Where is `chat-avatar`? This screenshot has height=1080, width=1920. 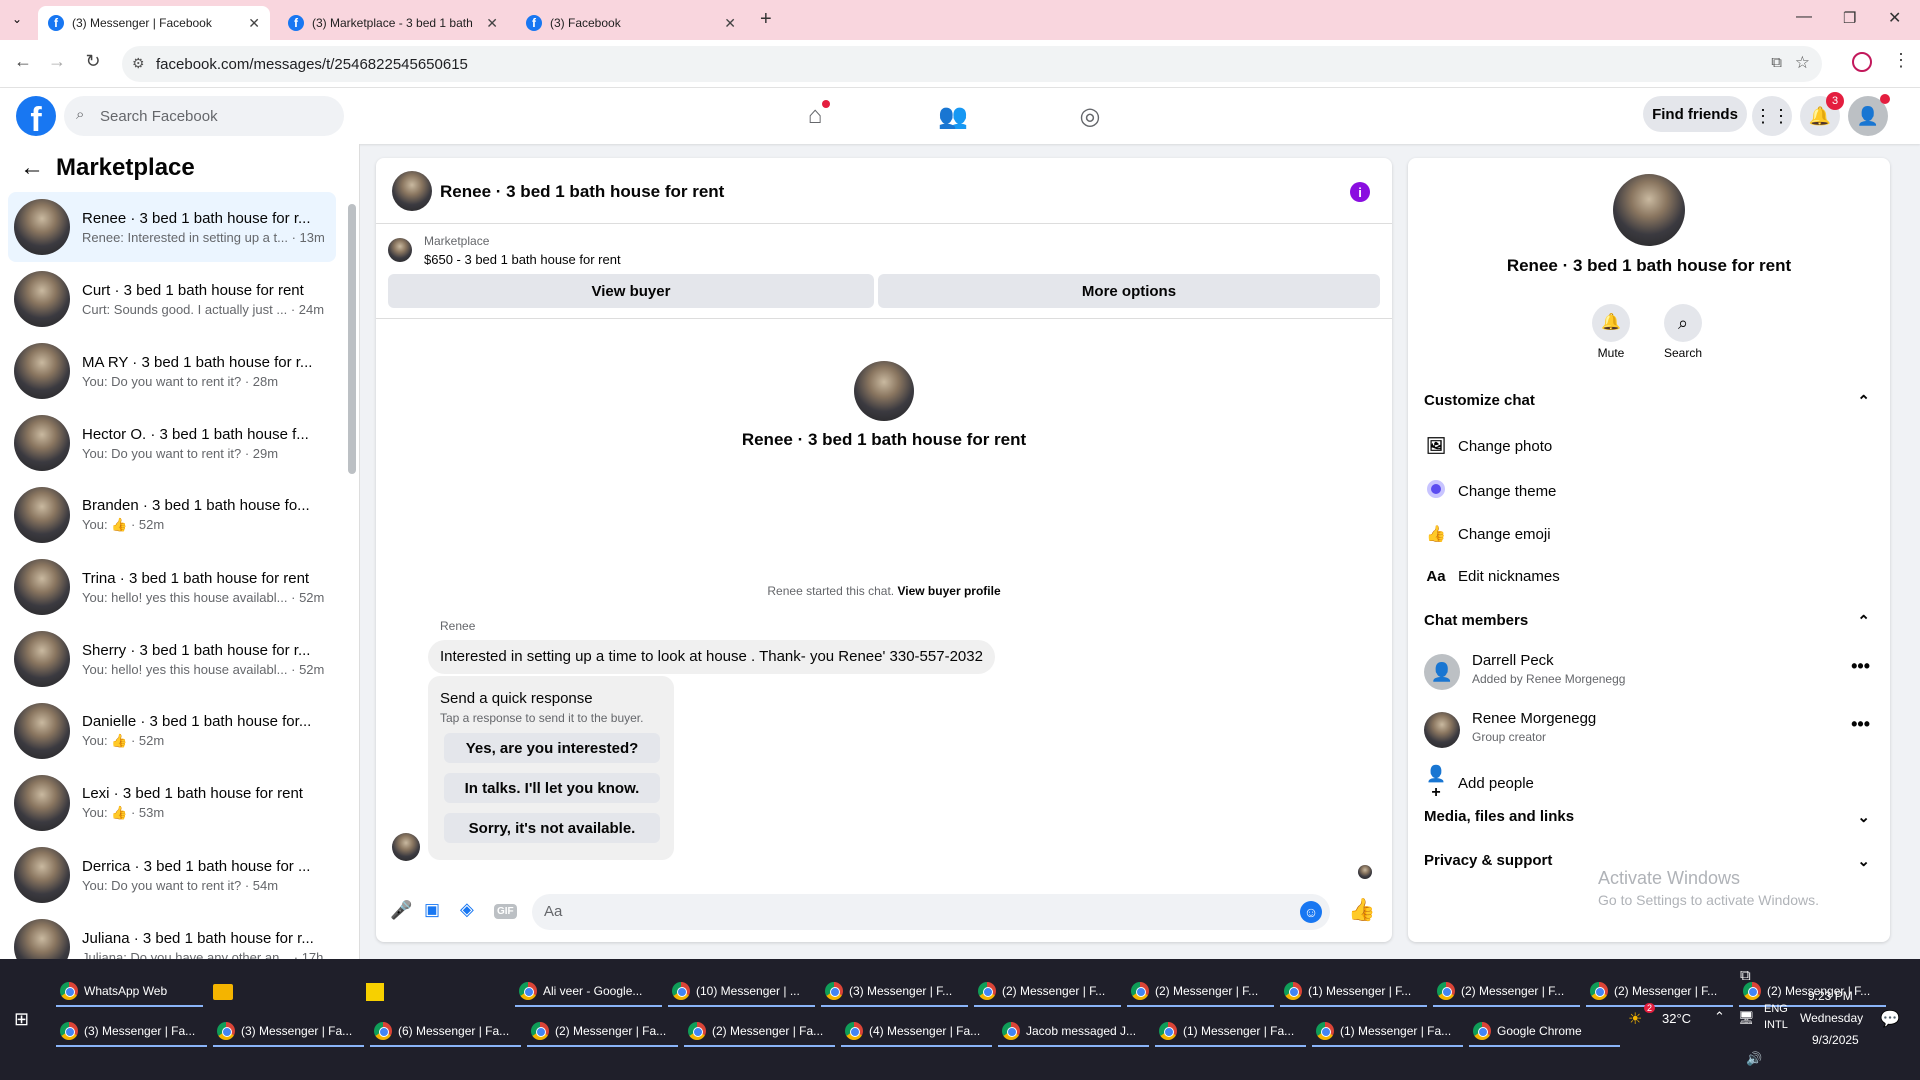 chat-avatar is located at coordinates (412, 191).